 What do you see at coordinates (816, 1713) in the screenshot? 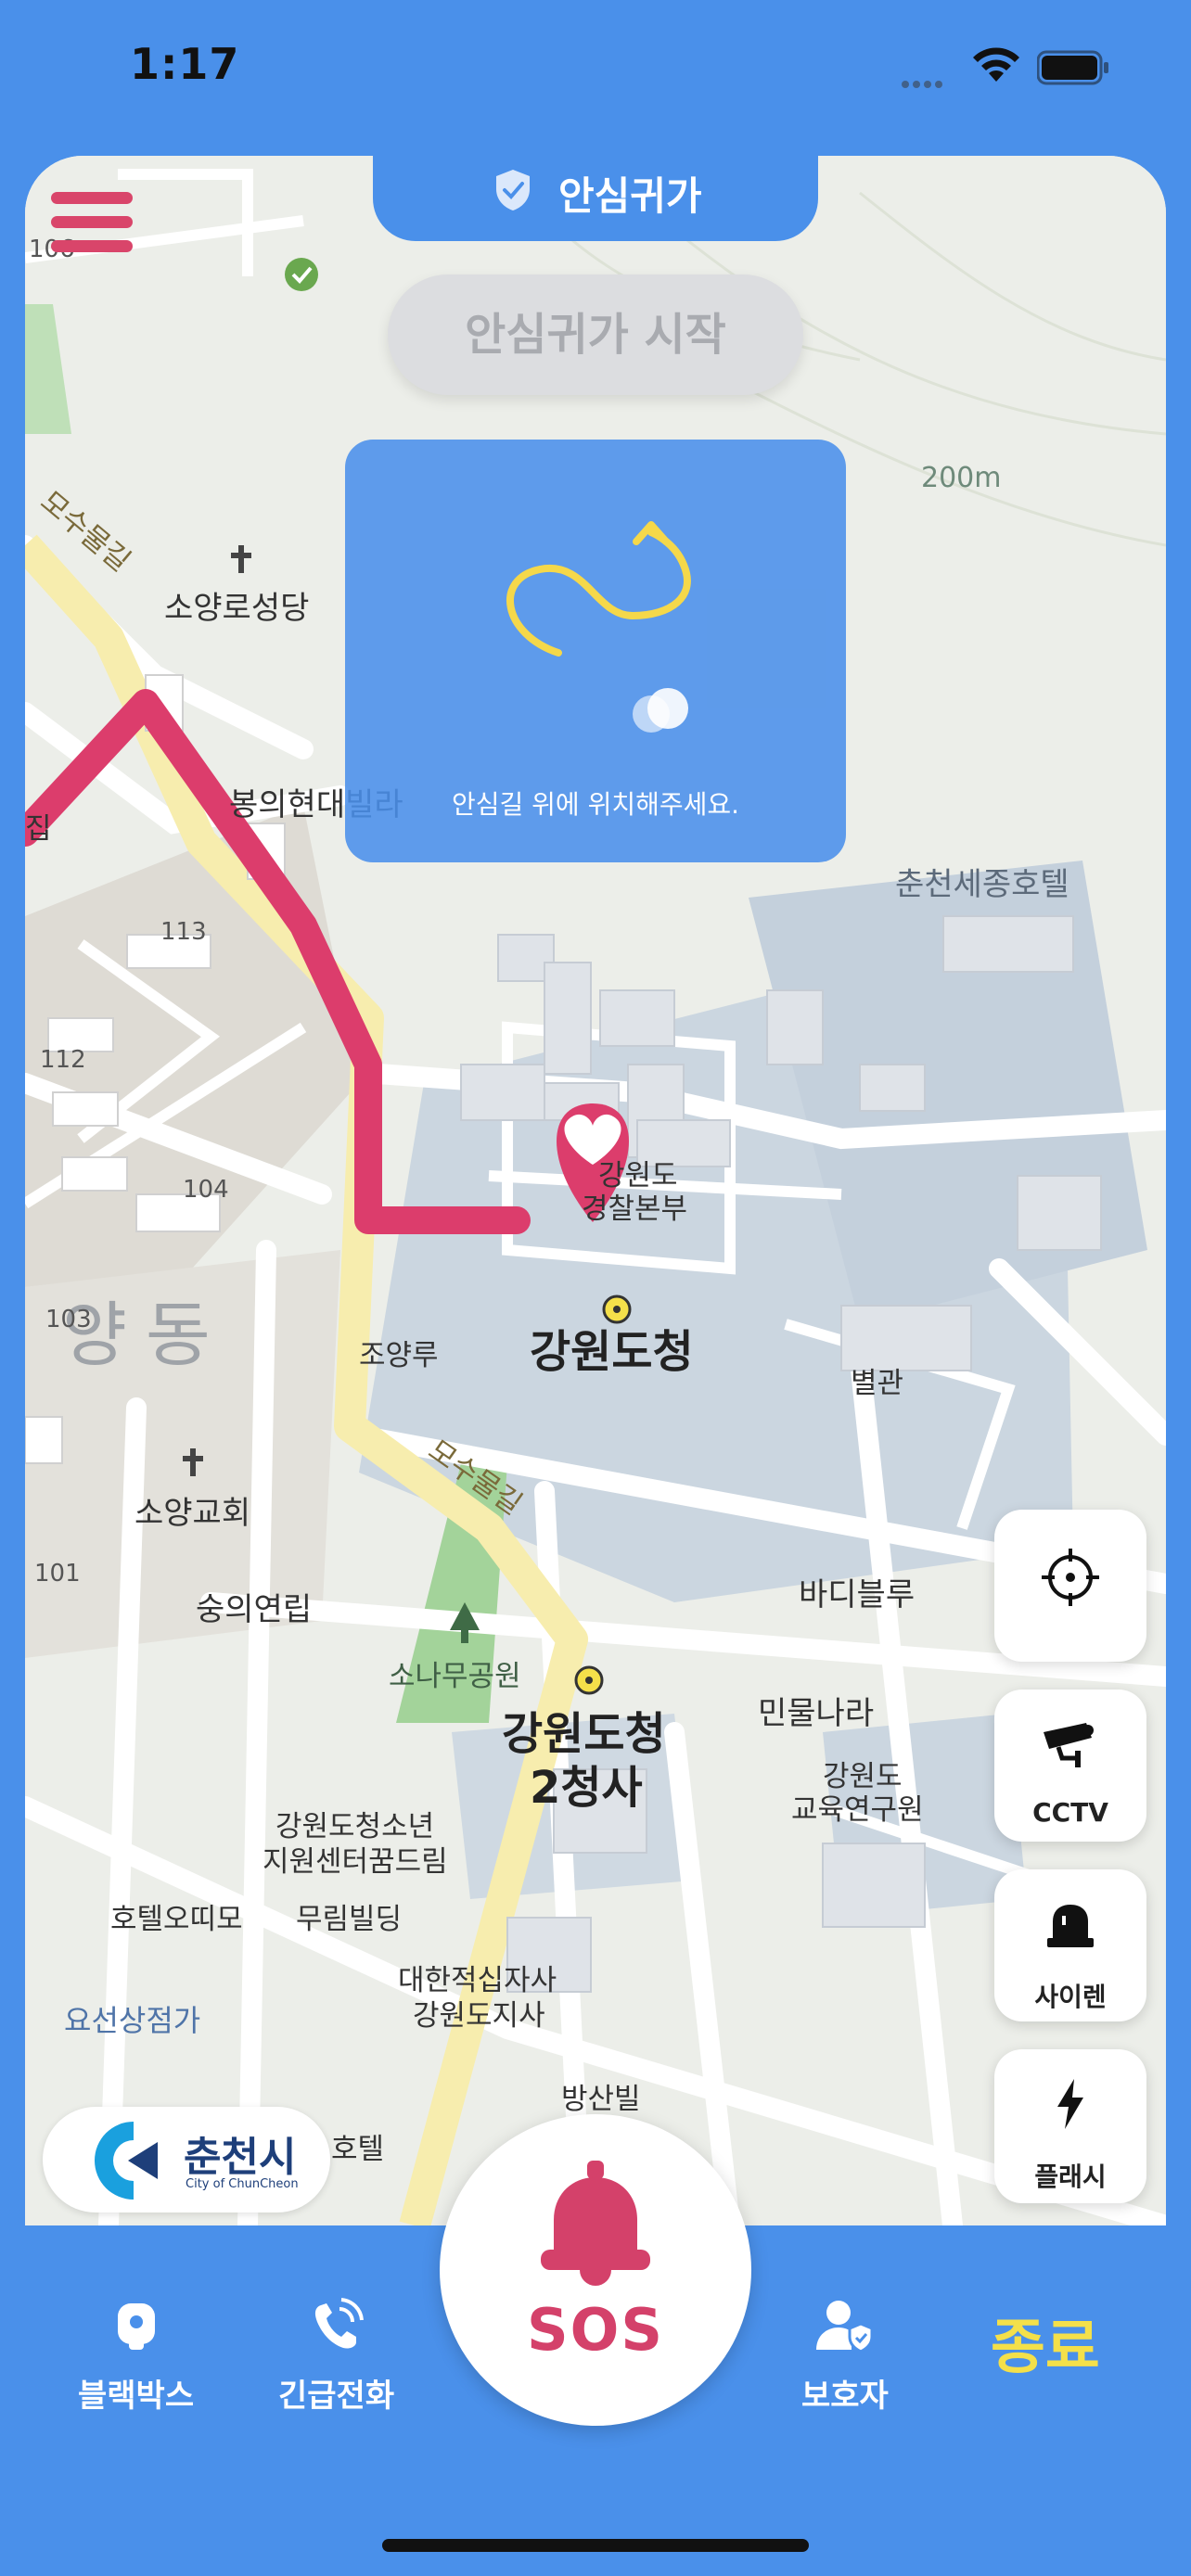
I see `map-label-minmul-nara: 민물나라` at bounding box center [816, 1713].